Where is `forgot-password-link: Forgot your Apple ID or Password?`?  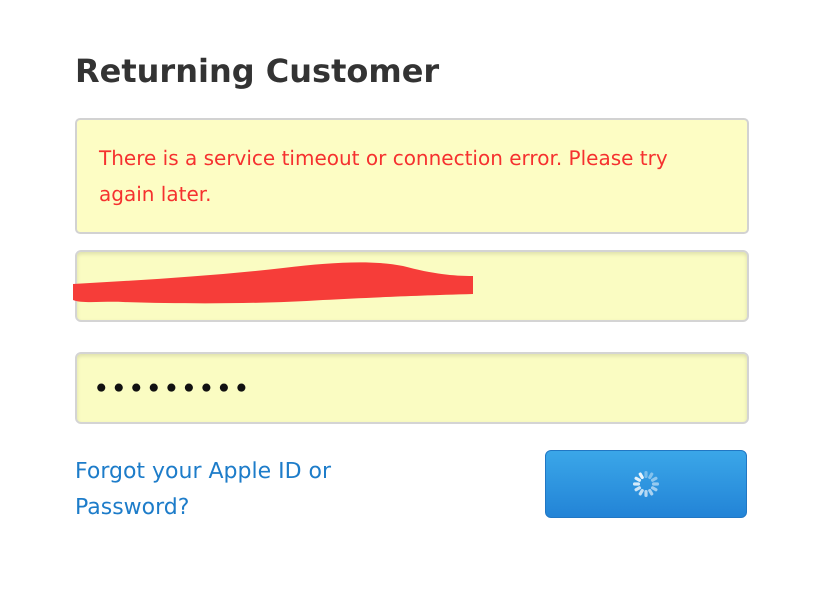 forgot-password-link: Forgot your Apple ID or Password? is located at coordinates (225, 490).